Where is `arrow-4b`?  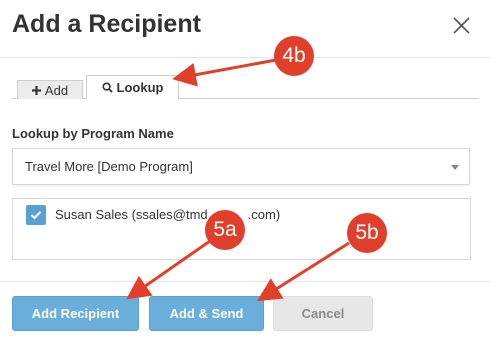 arrow-4b is located at coordinates (224, 72).